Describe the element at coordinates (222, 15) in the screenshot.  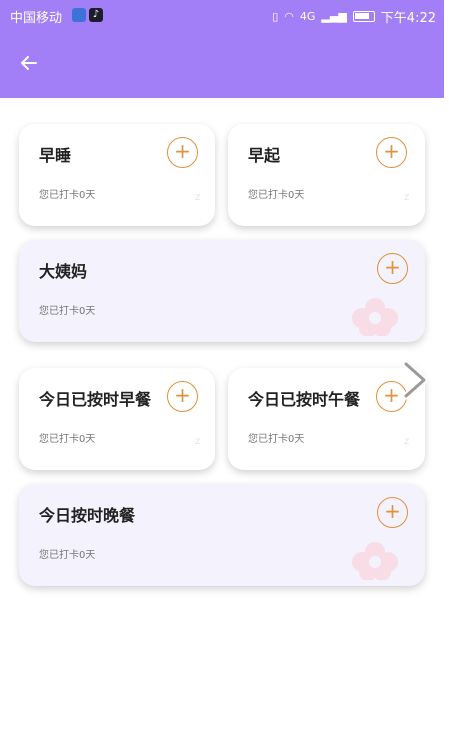
I see `status-bar: 中国移动 ♪ ▯ ◠ 4G ▂▄▆ 下午4:22` at that location.